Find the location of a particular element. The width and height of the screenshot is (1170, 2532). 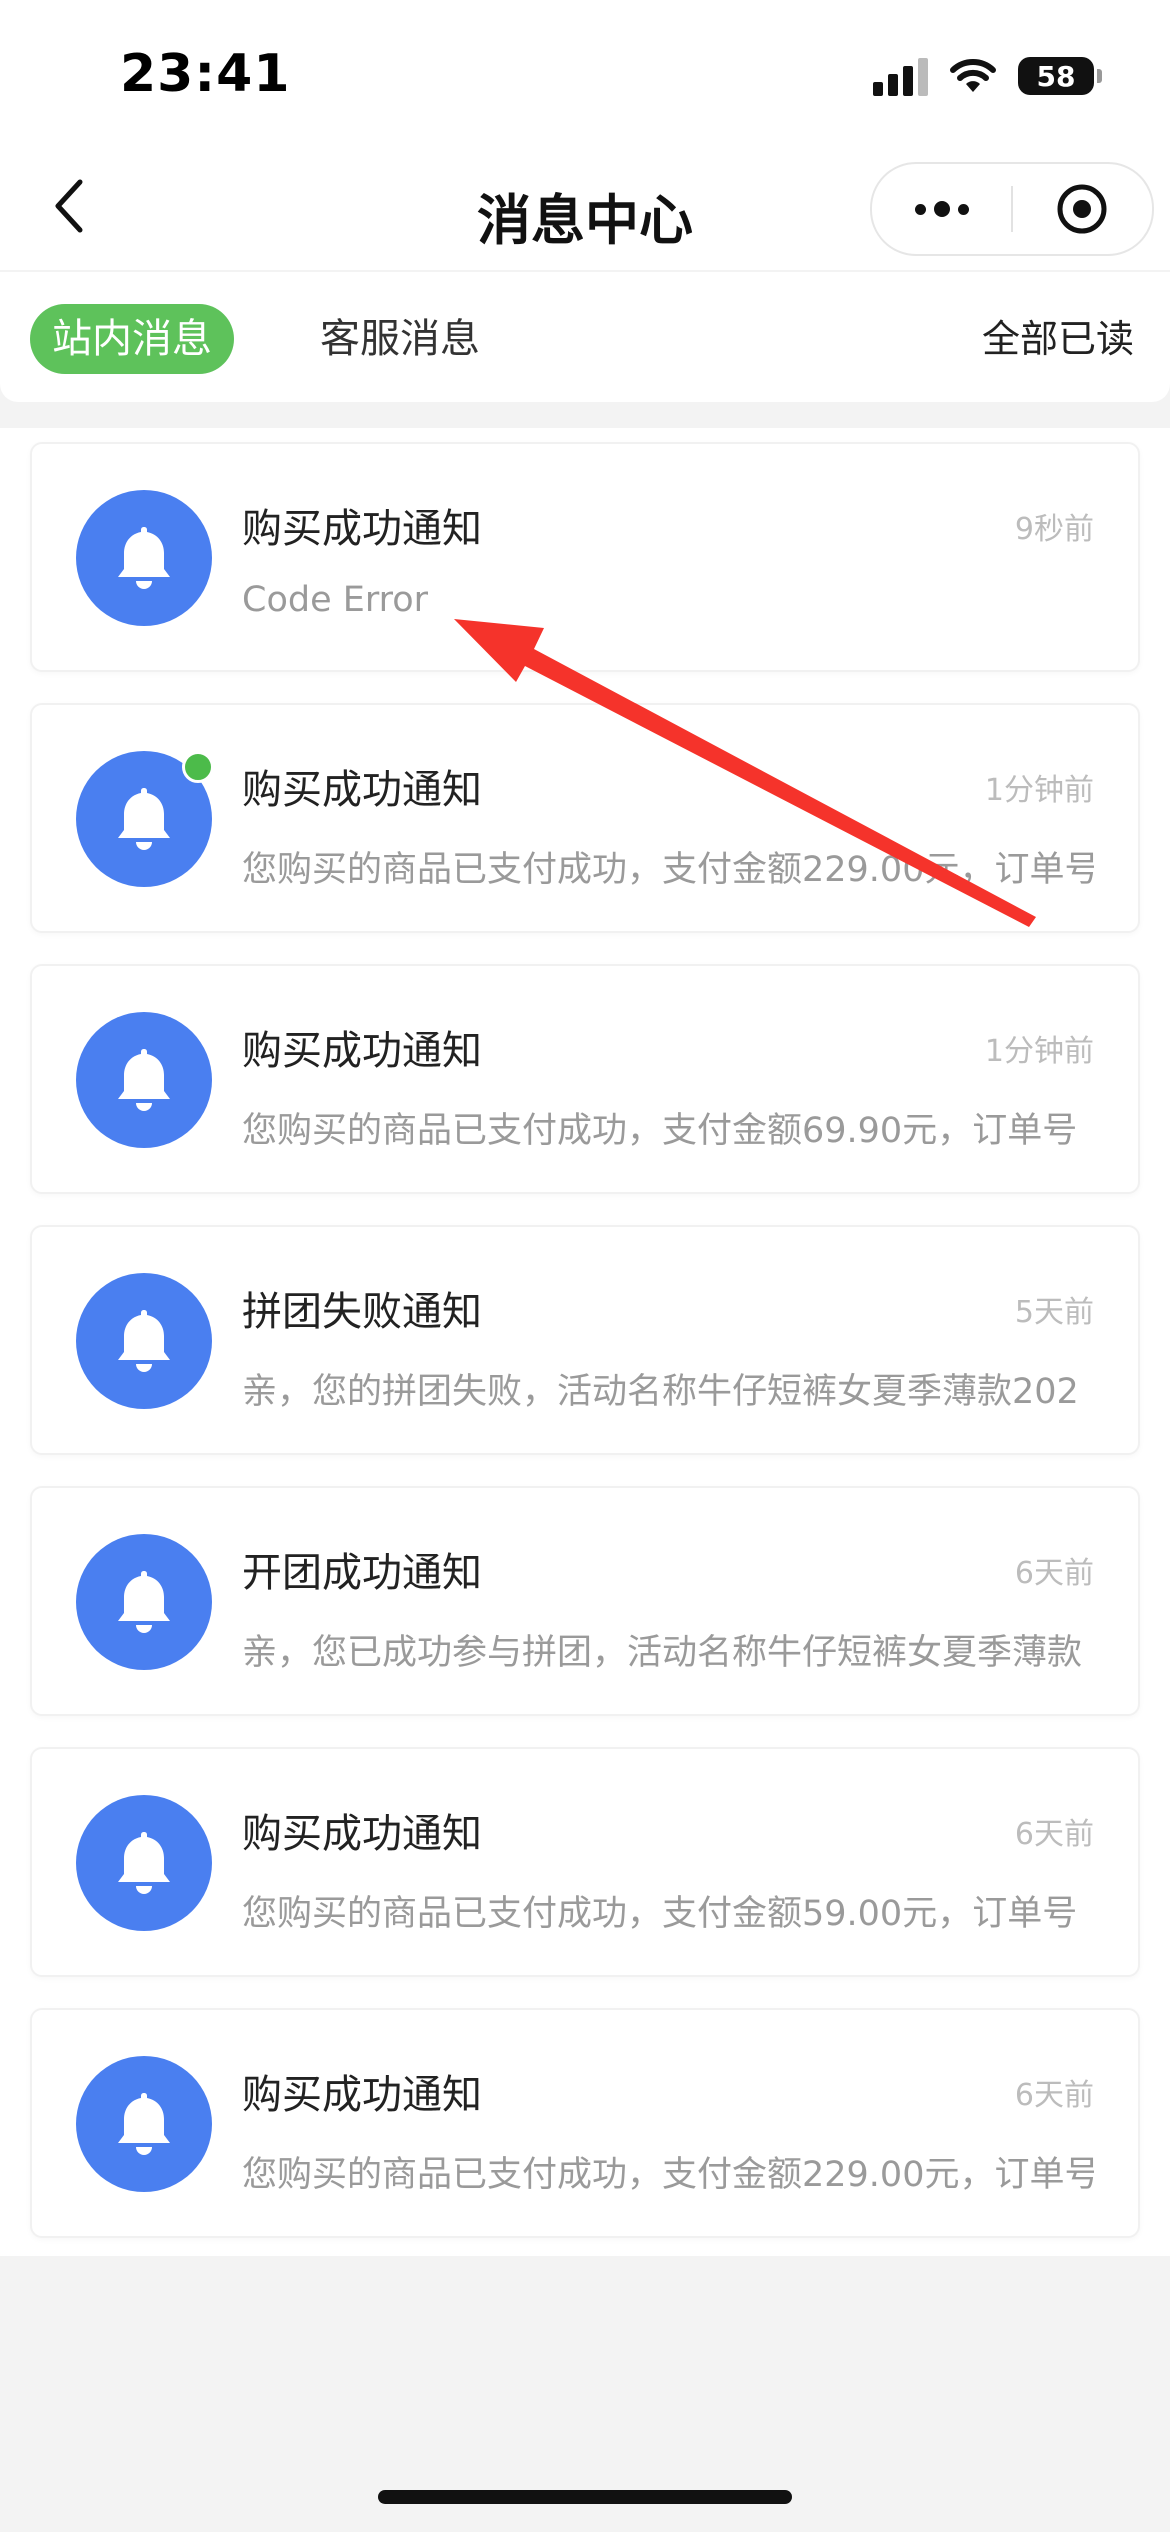

tab-site-messages: 站内消息 is located at coordinates (132, 339).